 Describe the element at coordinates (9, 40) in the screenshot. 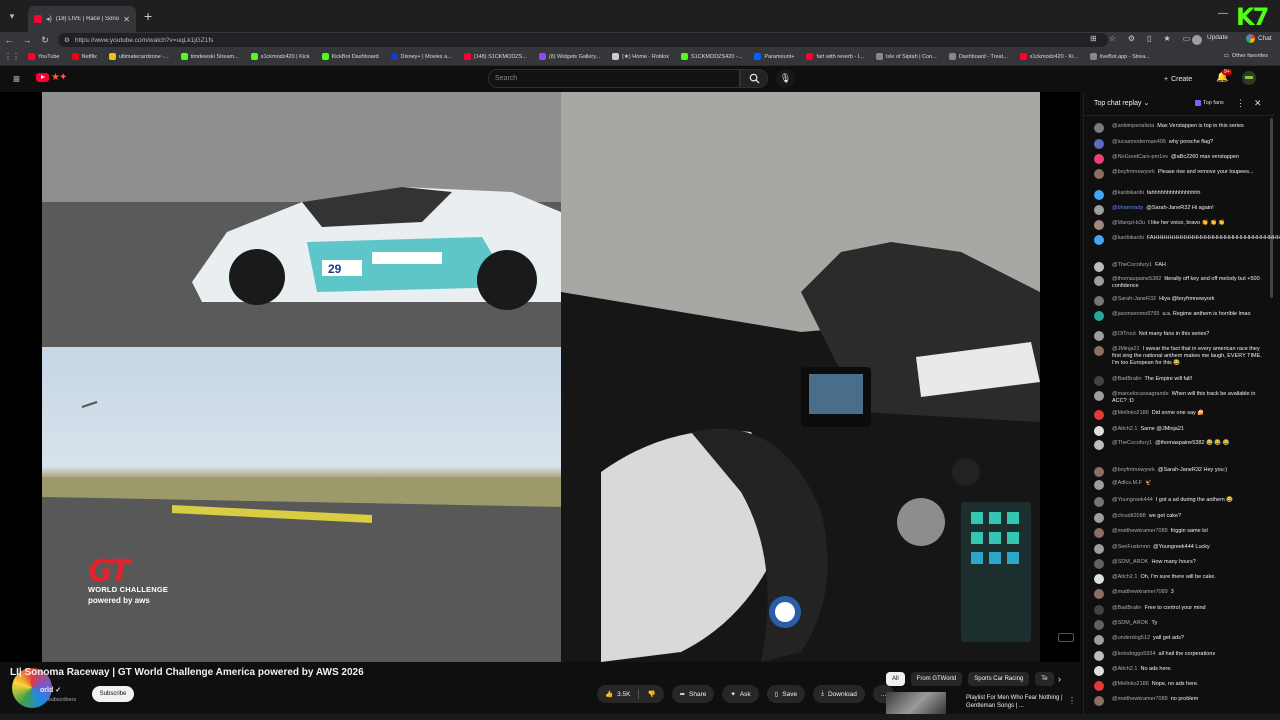

I see `back-icon: ←` at that location.